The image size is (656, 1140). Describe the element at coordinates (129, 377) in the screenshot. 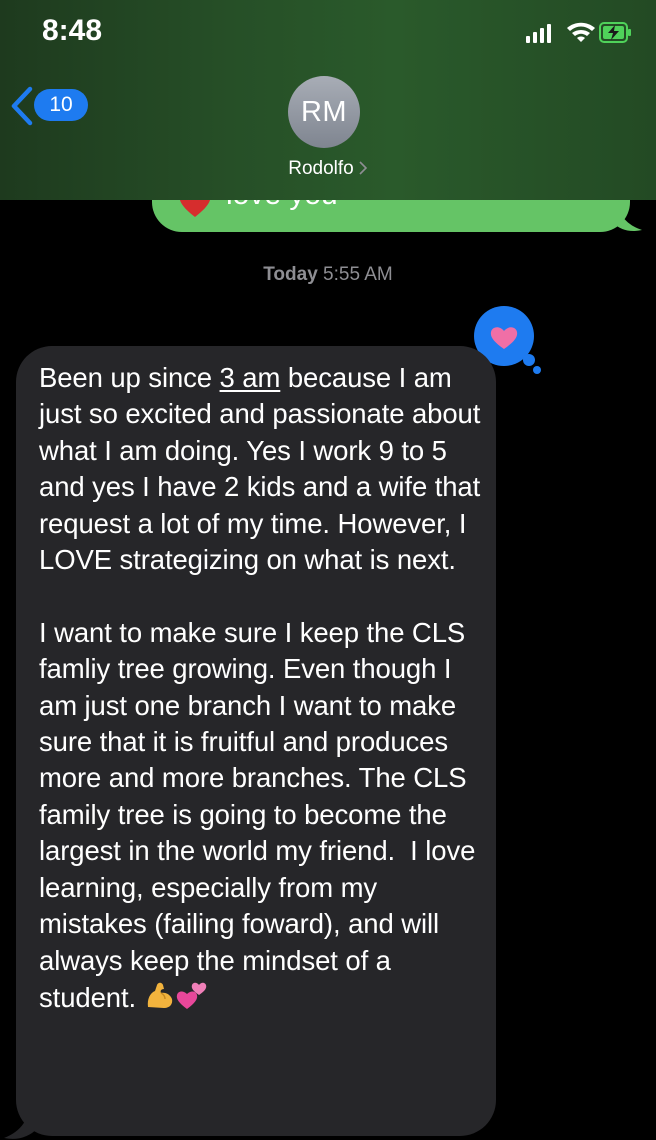

I see `message-text-intro: Been up since` at that location.